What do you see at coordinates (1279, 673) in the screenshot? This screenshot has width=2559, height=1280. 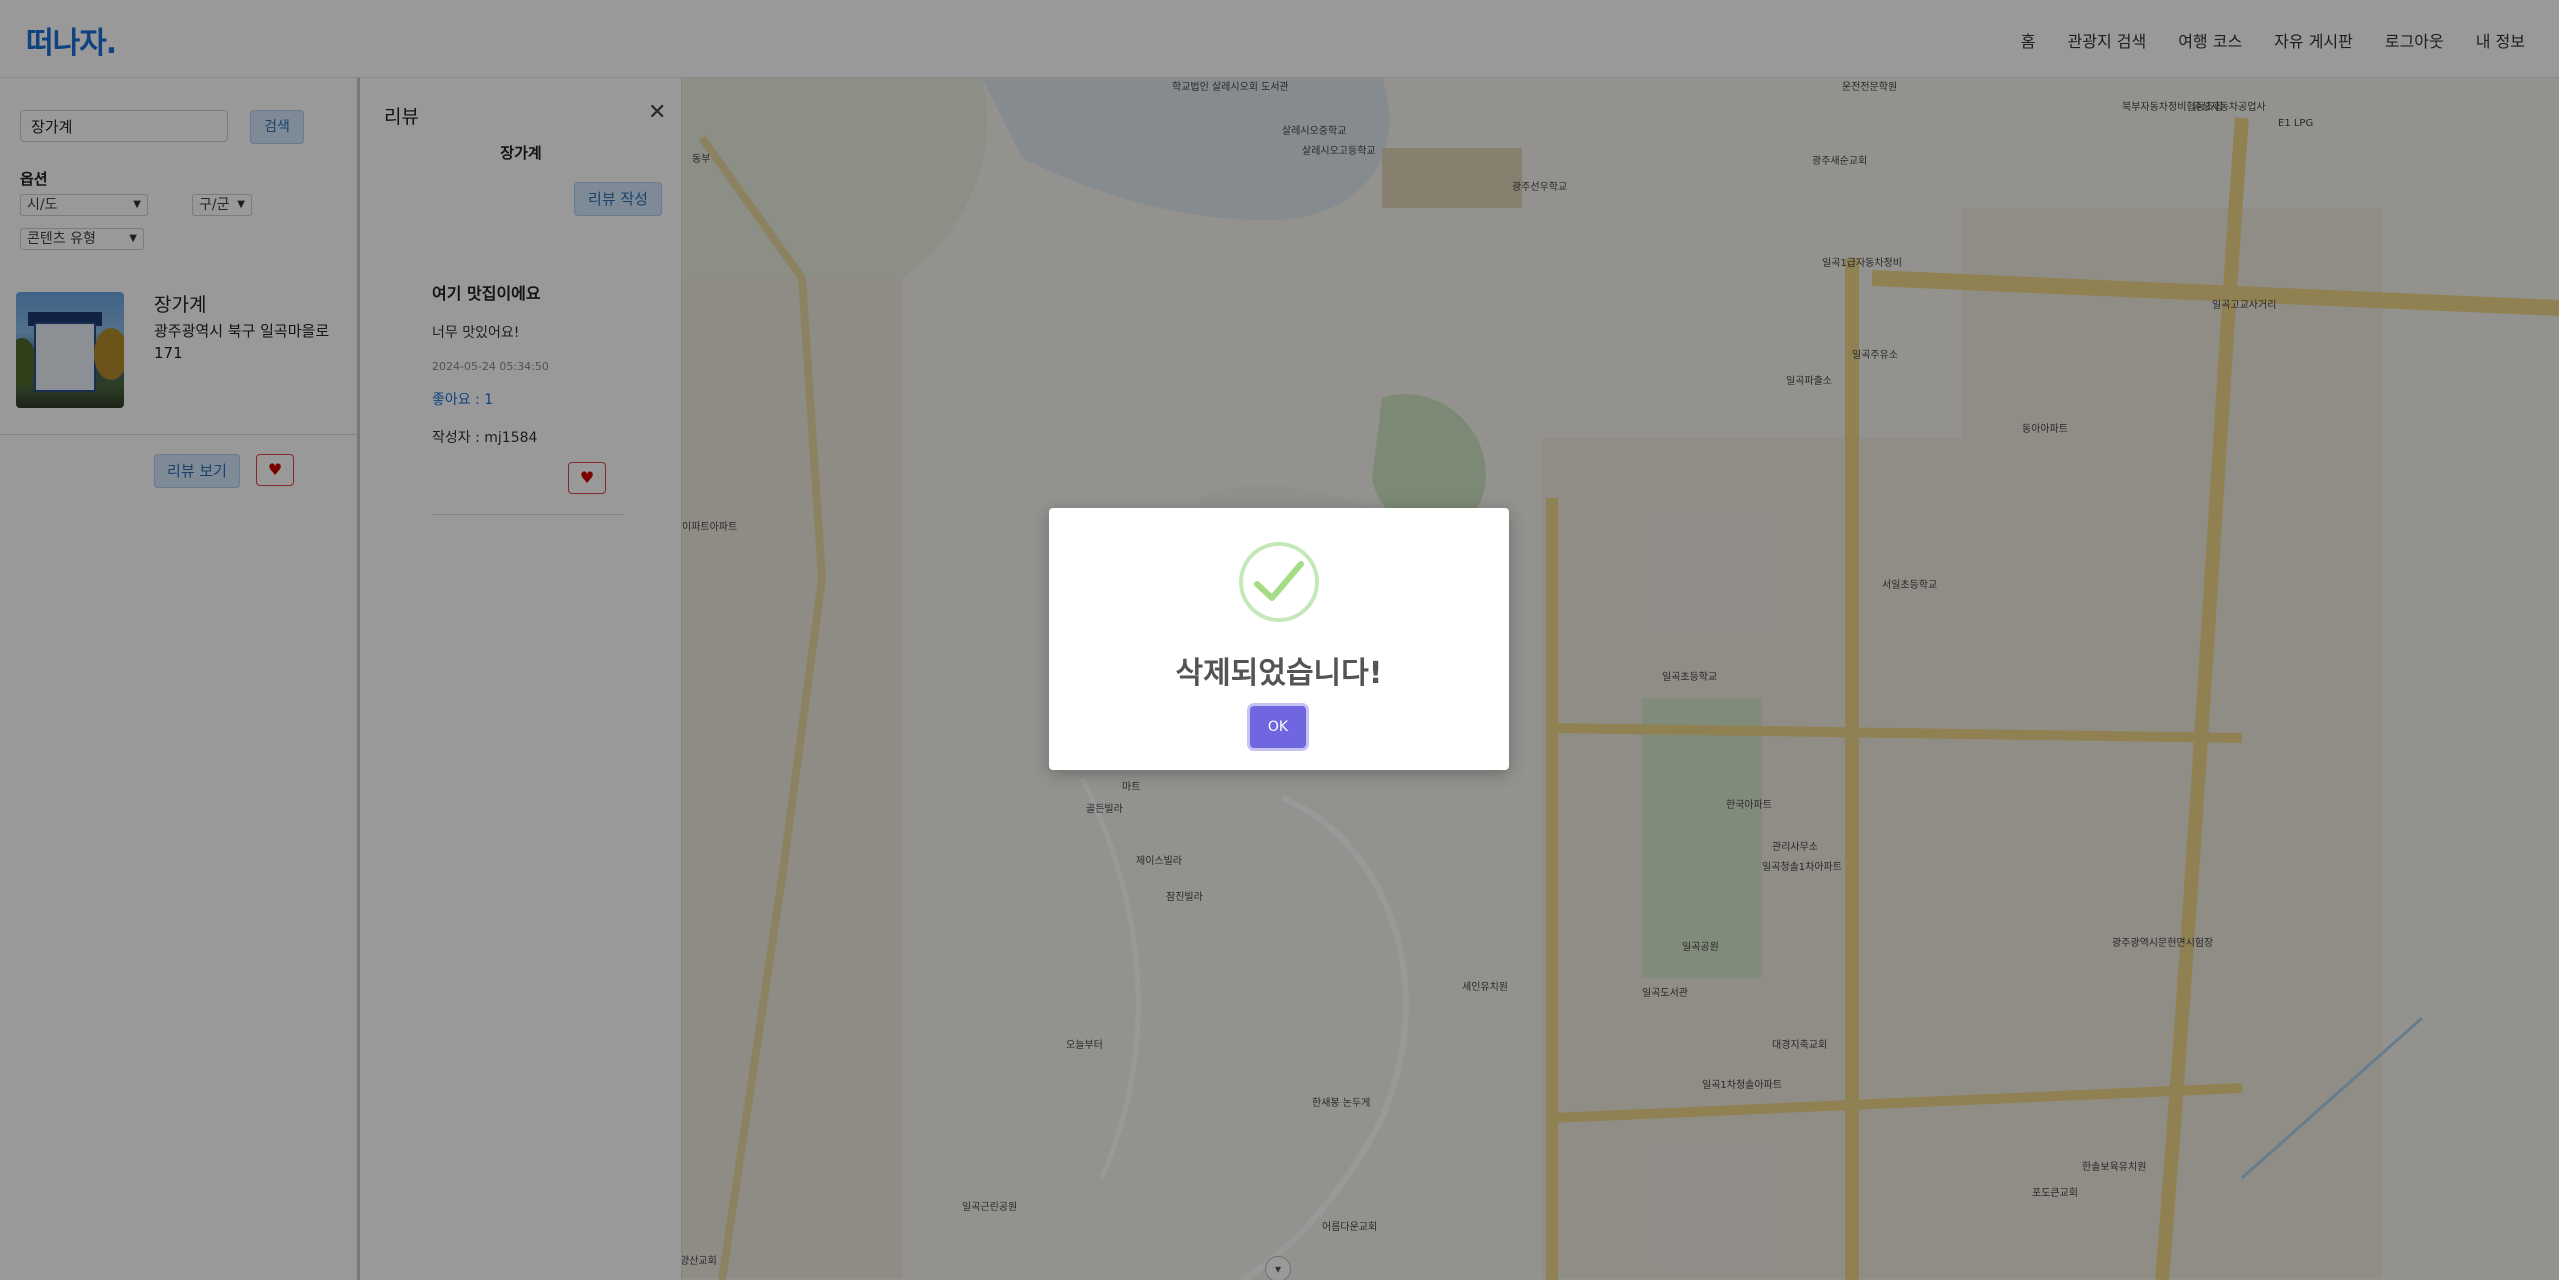 I see `modal-title: 삭제되었습니다!` at bounding box center [1279, 673].